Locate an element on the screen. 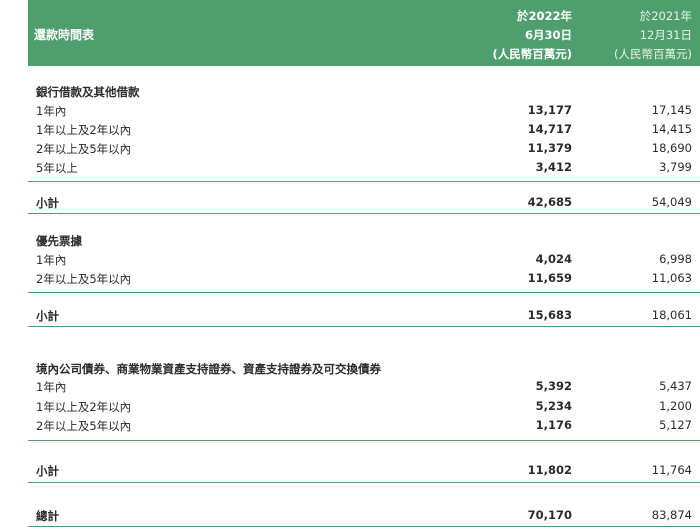  section-heading-bonds: 境內公司債券、商業物業資產支持證券、資產支持證券及可交換債券 is located at coordinates (208, 369).